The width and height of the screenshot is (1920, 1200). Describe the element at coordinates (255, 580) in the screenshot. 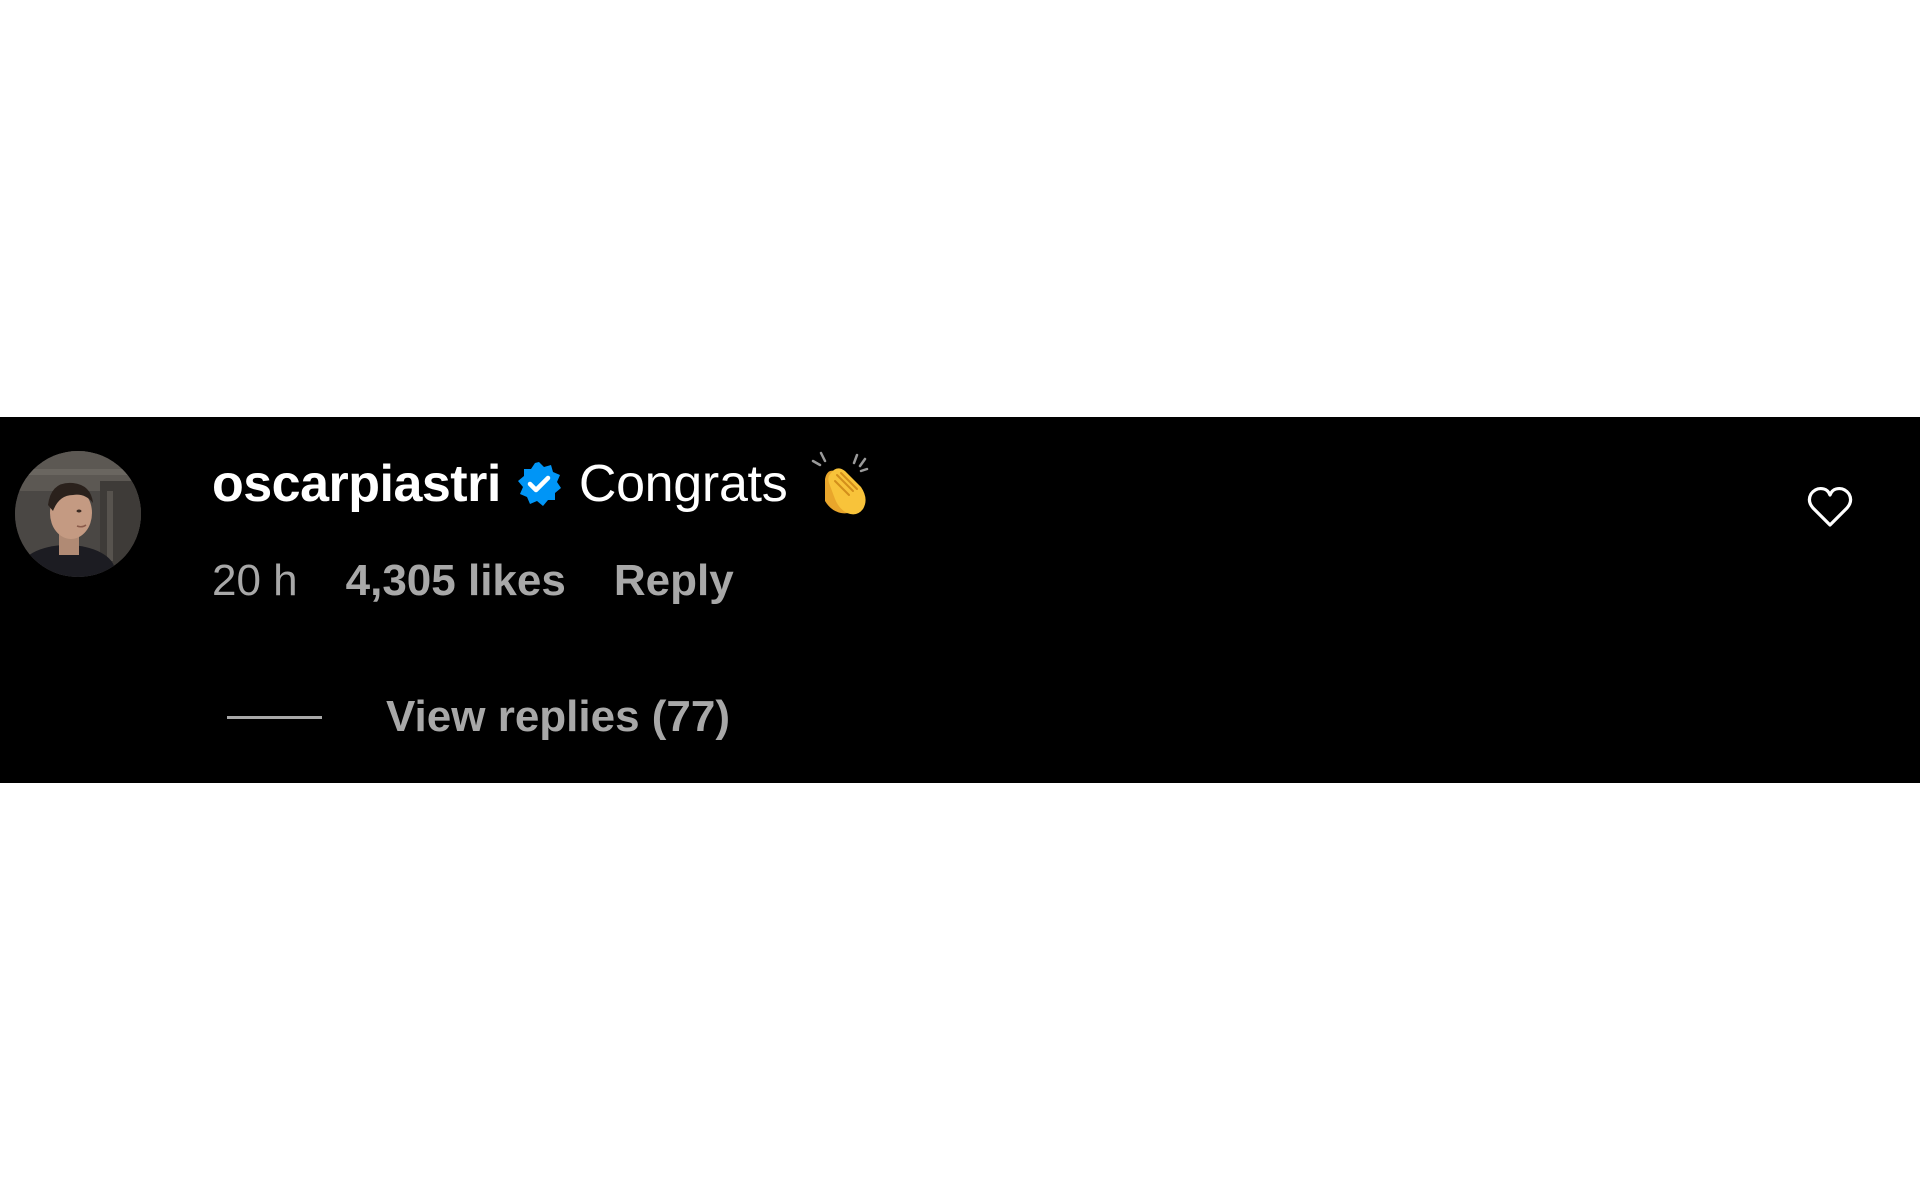

I see `comment-time: 20 h` at that location.